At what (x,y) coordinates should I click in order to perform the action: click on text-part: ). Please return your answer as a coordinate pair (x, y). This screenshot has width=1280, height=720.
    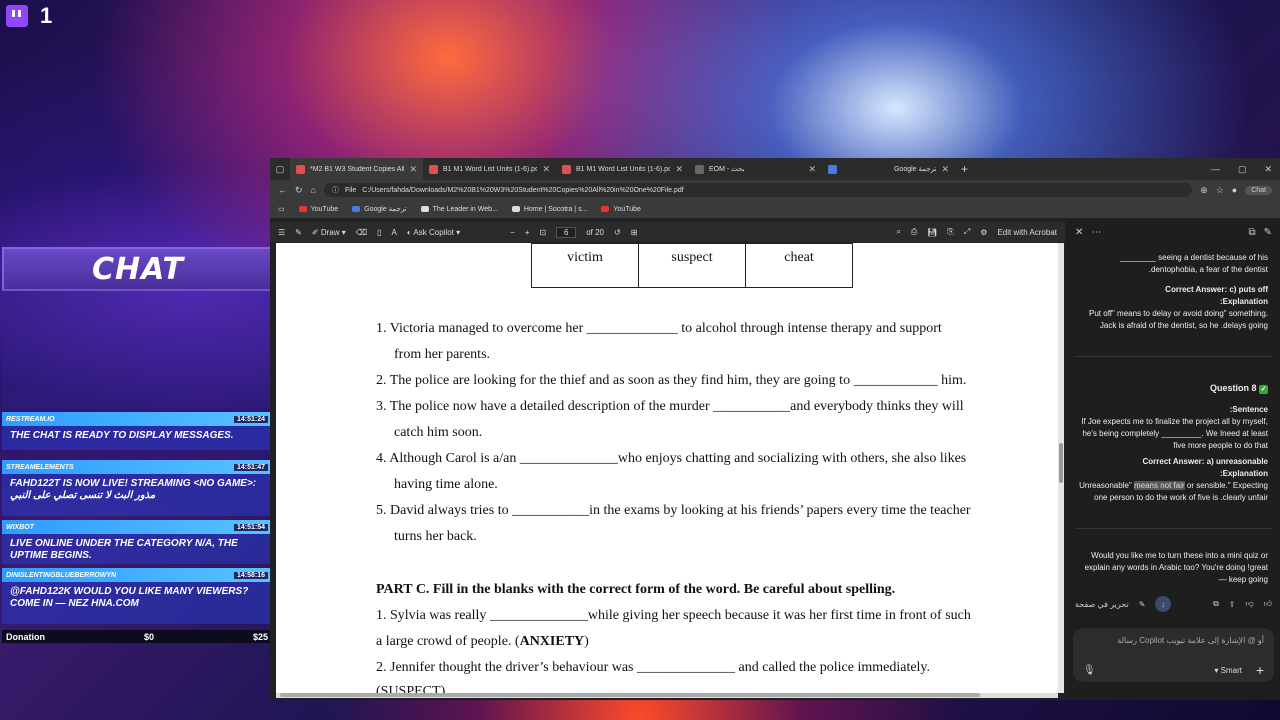
    Looking at the image, I should click on (586, 641).